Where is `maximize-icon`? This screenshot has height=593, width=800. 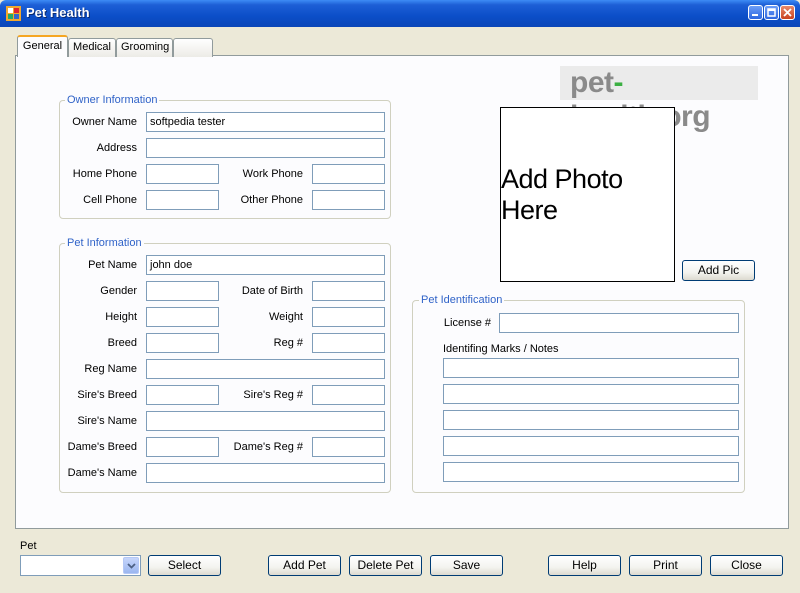 maximize-icon is located at coordinates (771, 12).